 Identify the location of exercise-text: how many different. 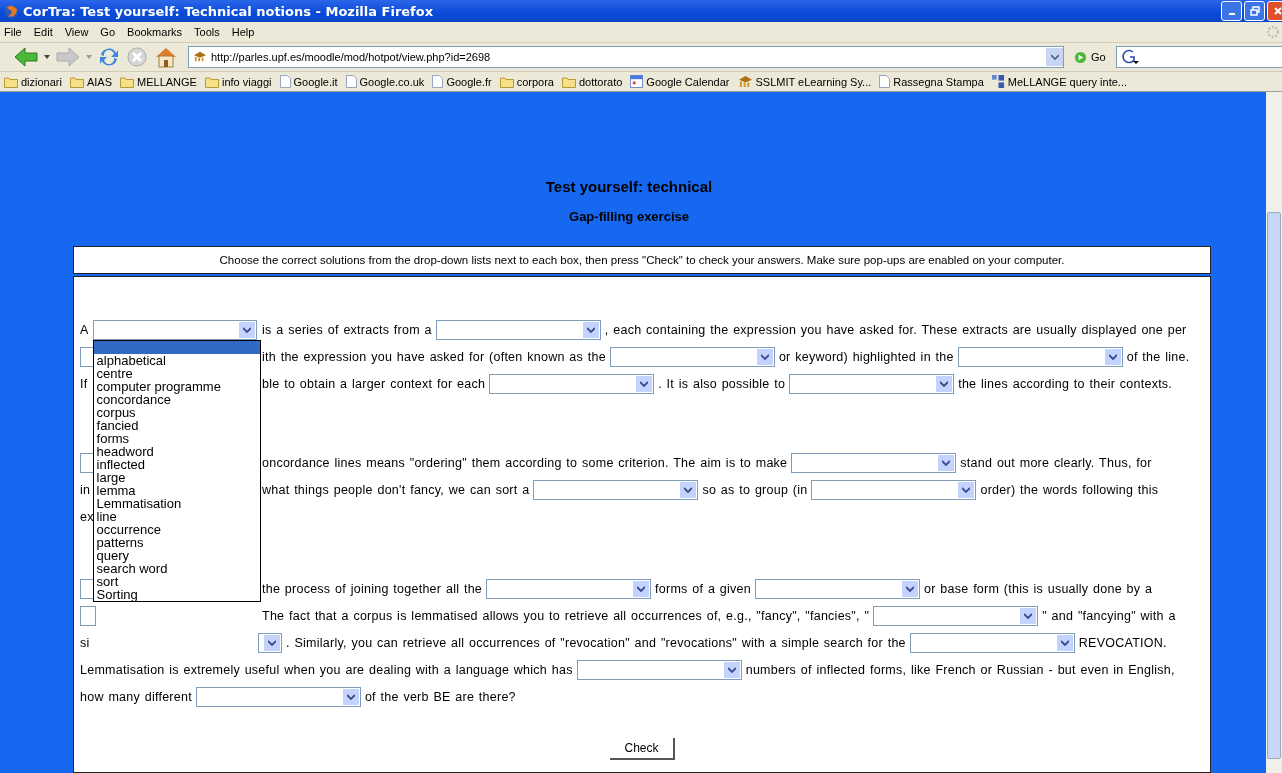
(136, 696).